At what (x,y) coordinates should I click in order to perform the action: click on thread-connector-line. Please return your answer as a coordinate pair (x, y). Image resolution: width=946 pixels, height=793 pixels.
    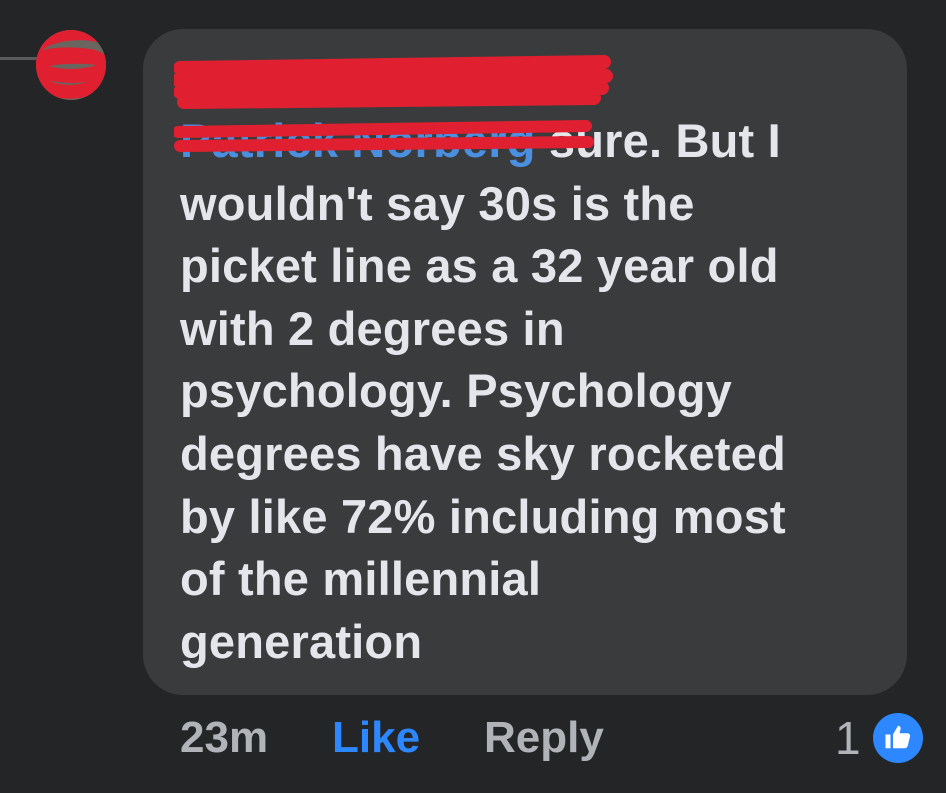
    Looking at the image, I should click on (20, 30).